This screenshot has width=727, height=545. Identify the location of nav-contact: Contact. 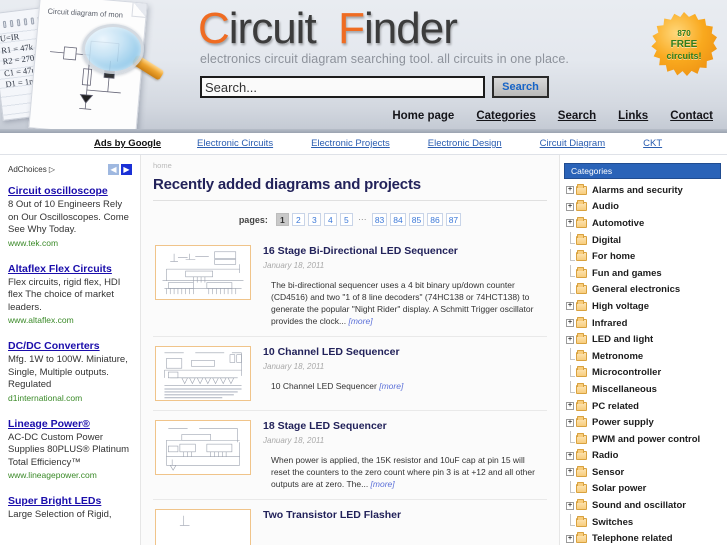
(691, 116).